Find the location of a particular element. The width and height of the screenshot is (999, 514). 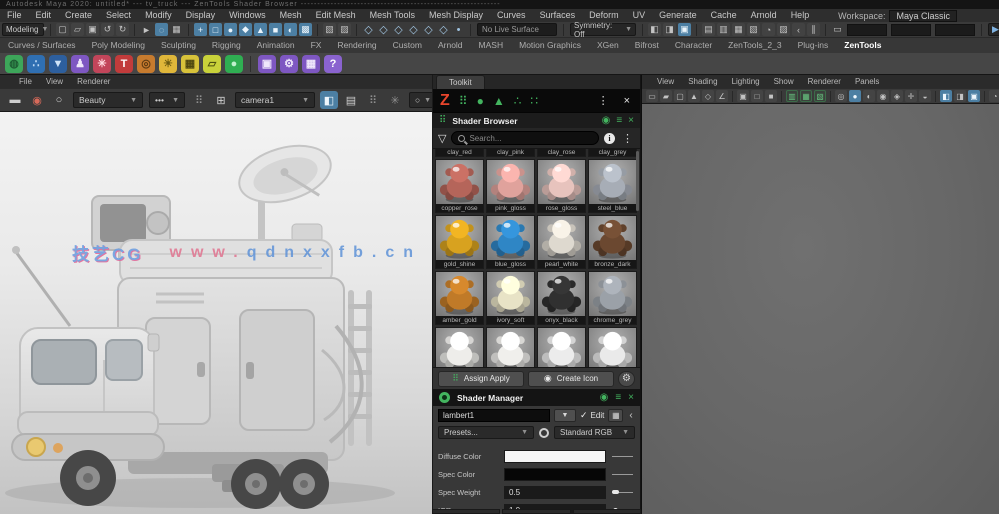

lock-selection-icon: ▧ is located at coordinates (329, 29).